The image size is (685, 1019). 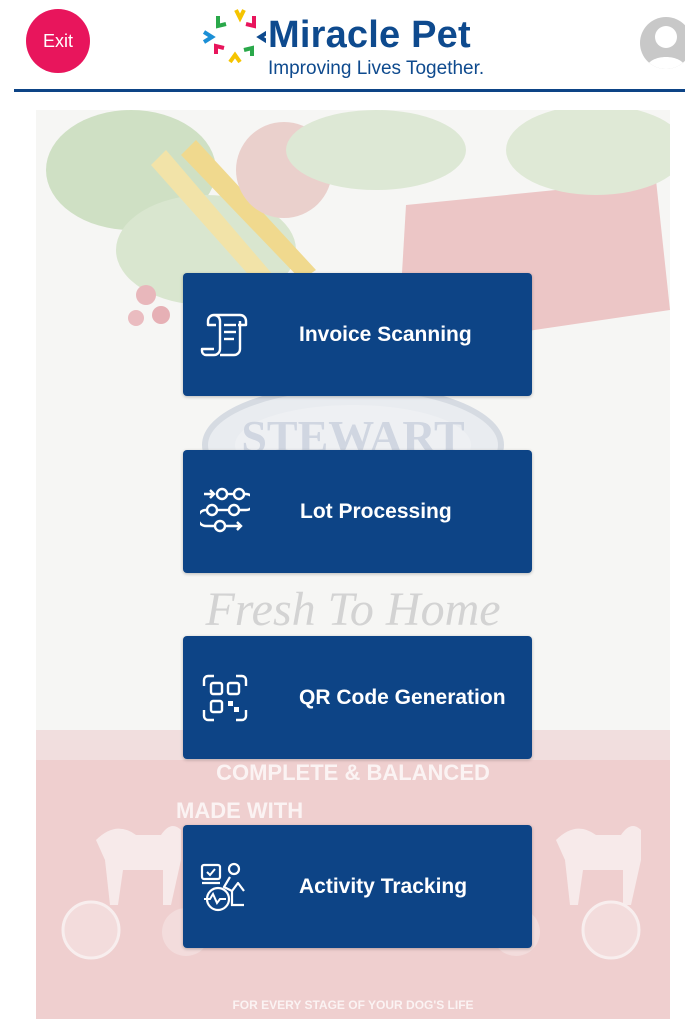 I want to click on activity-tracking-button: Activity Tracking, so click(x=357, y=886).